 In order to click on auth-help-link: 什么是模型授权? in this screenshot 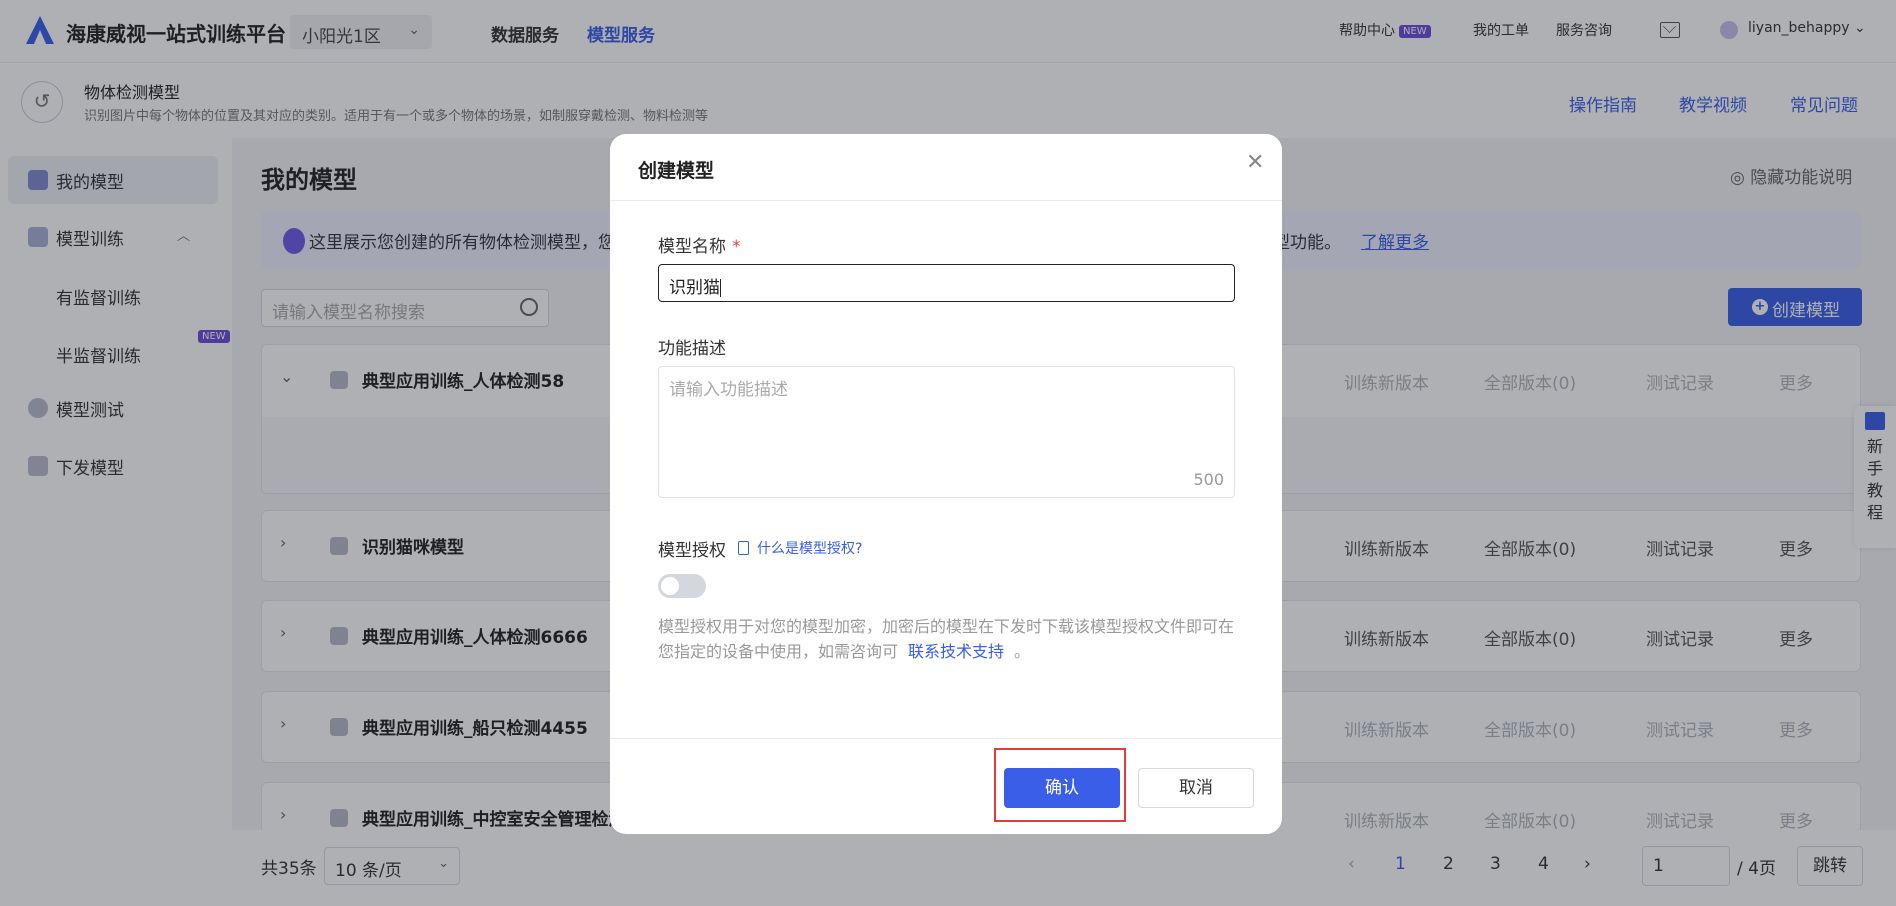, I will do `click(800, 548)`.